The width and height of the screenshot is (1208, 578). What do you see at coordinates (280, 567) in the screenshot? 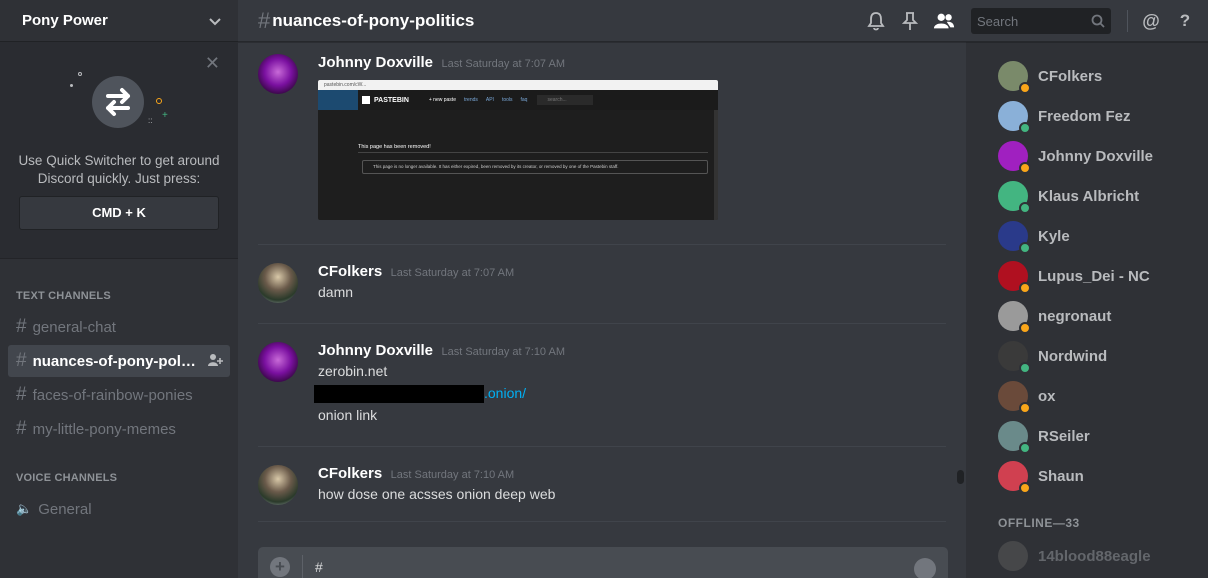
I see `upload-plus-icon: +` at bounding box center [280, 567].